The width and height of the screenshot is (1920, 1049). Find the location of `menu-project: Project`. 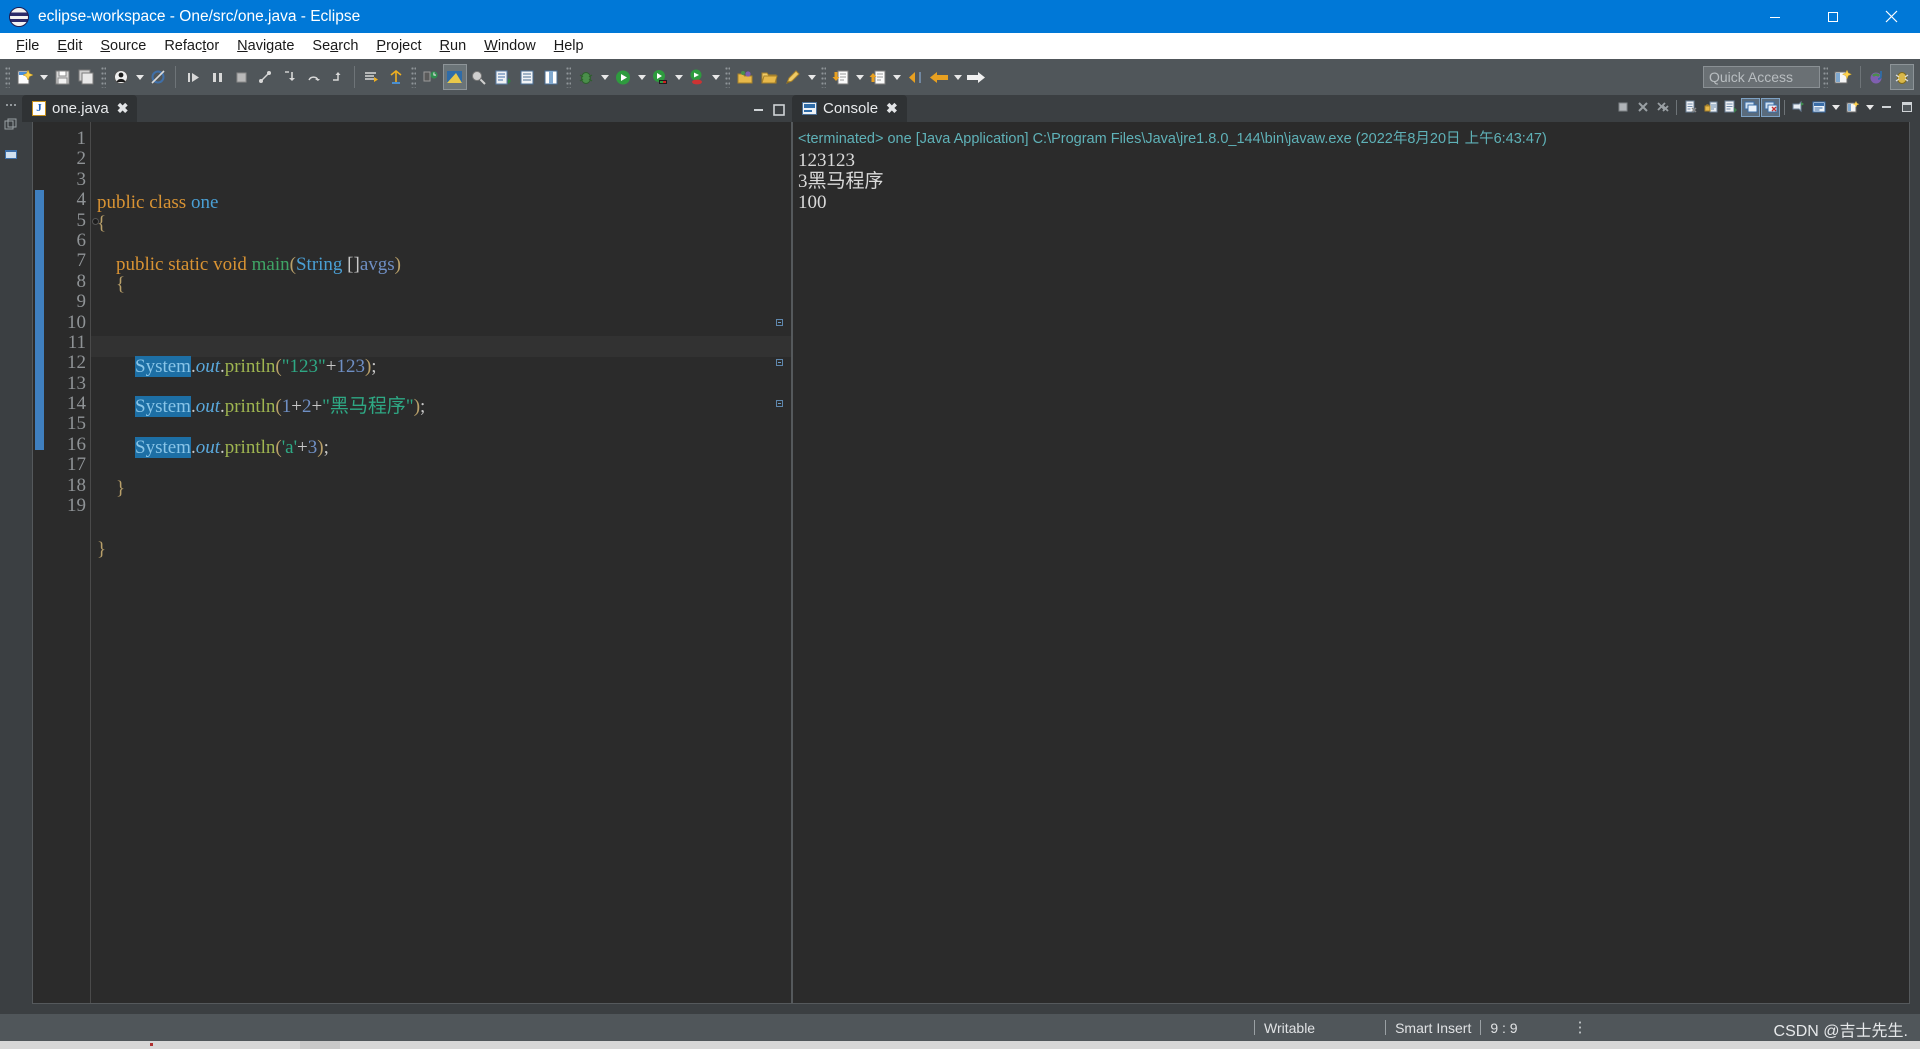

menu-project: Project is located at coordinates (398, 46).